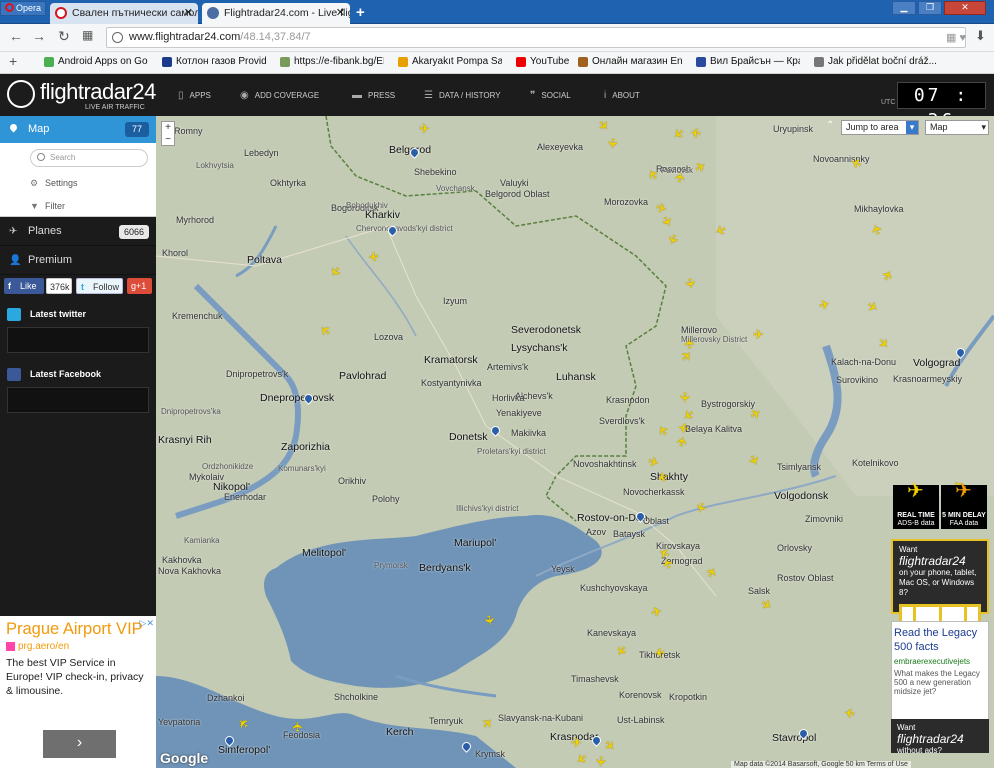 The height and width of the screenshot is (768, 994). I want to click on city-label: Myrhorod, so click(195, 220).